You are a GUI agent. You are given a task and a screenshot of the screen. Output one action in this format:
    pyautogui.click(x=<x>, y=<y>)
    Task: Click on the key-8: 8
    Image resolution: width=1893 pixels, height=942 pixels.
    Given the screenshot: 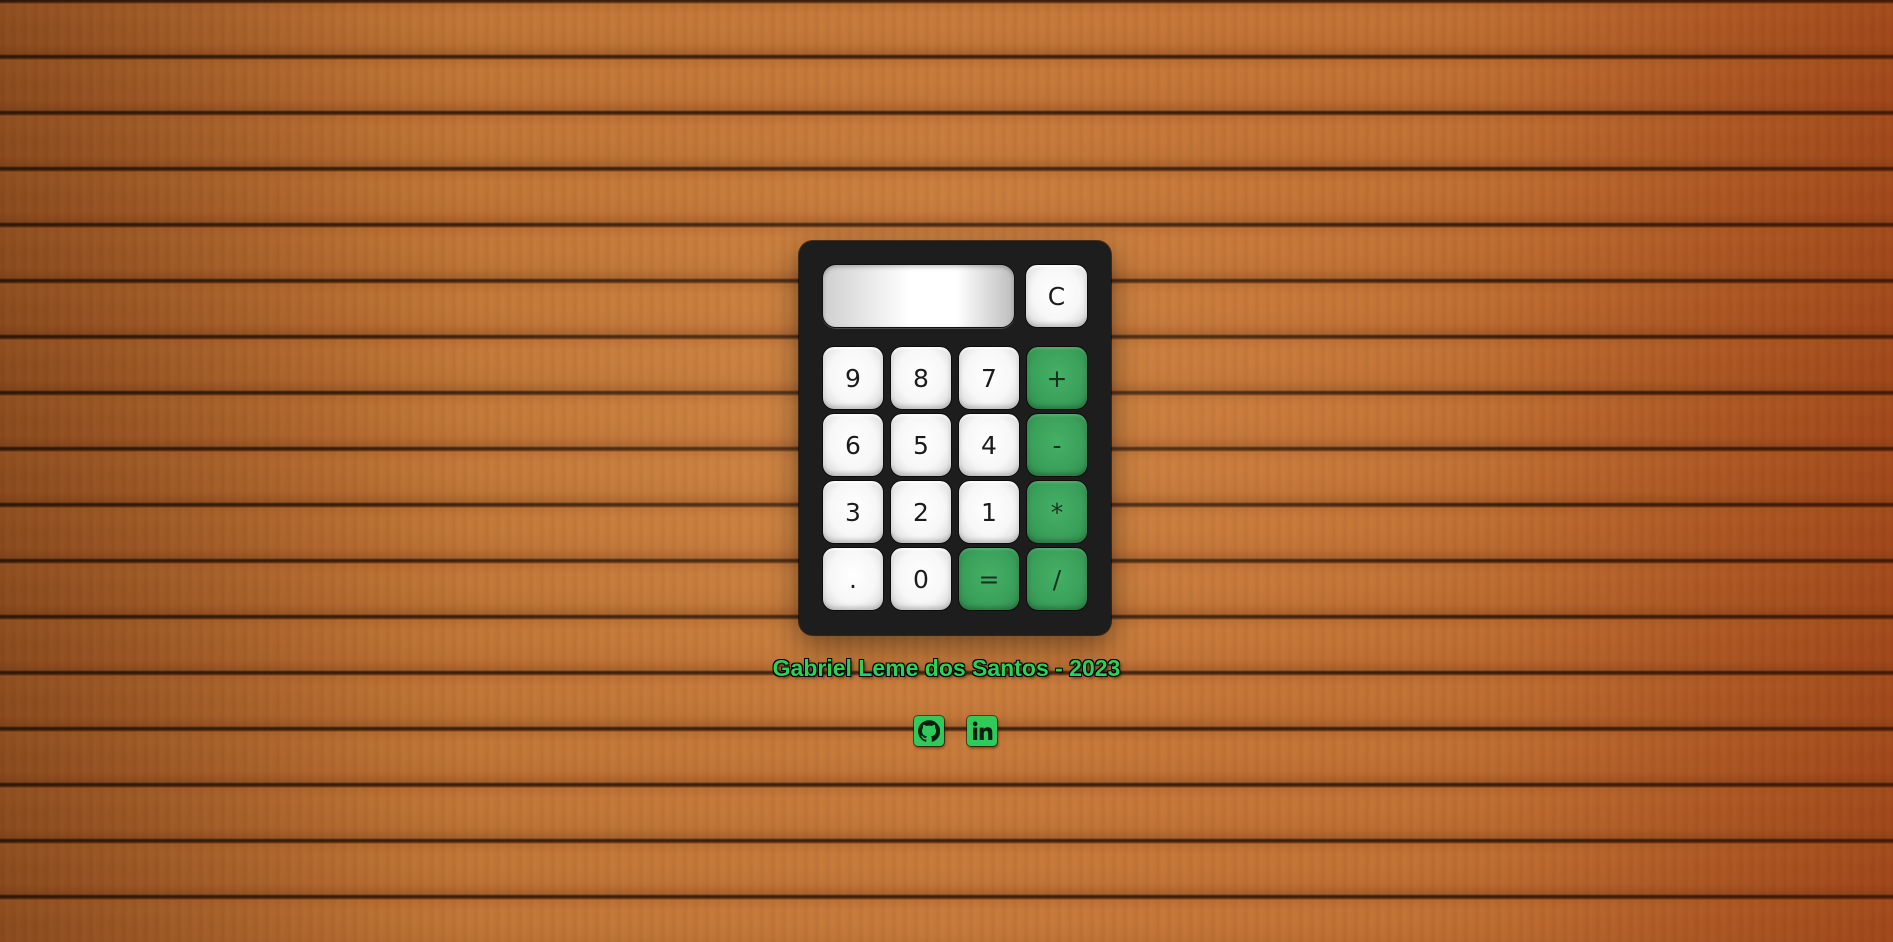 What is the action you would take?
    pyautogui.click(x=921, y=378)
    